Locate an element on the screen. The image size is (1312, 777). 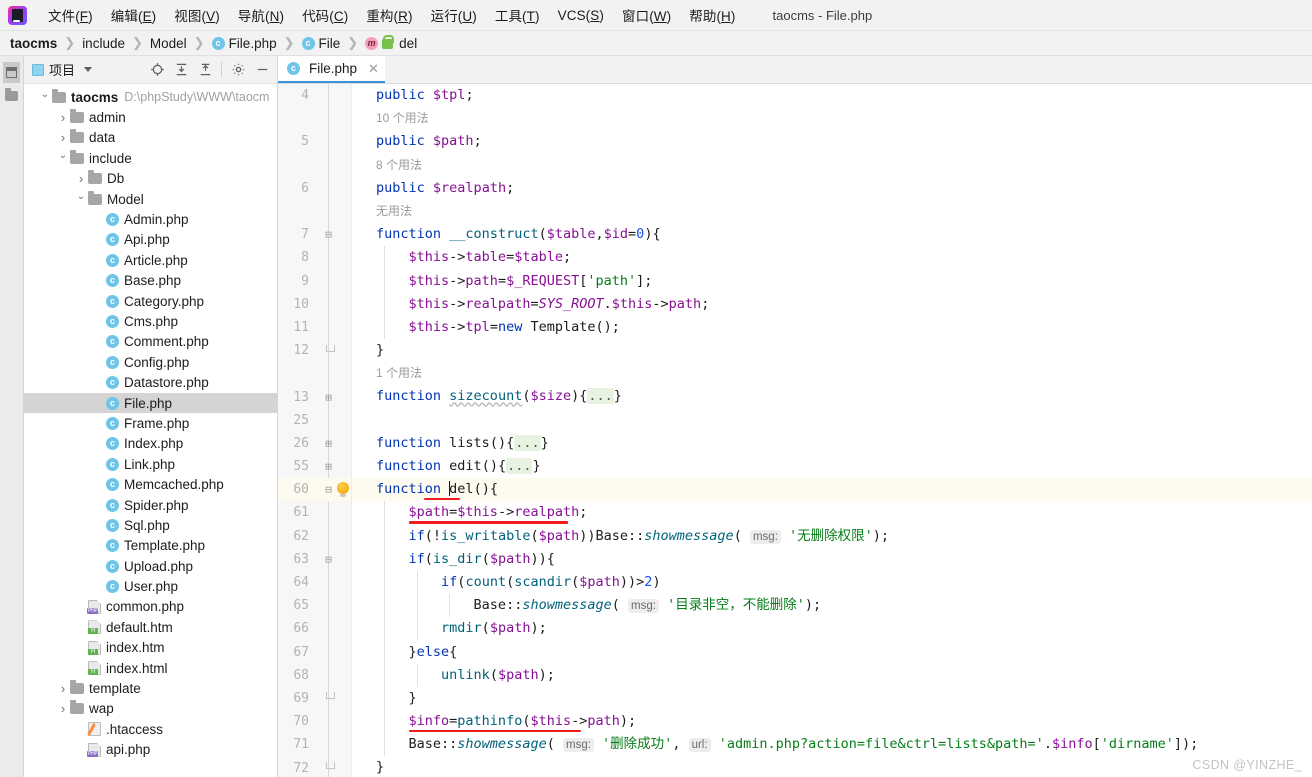
menu-item-1: 编辑(E) is located at coordinates (134, 15).